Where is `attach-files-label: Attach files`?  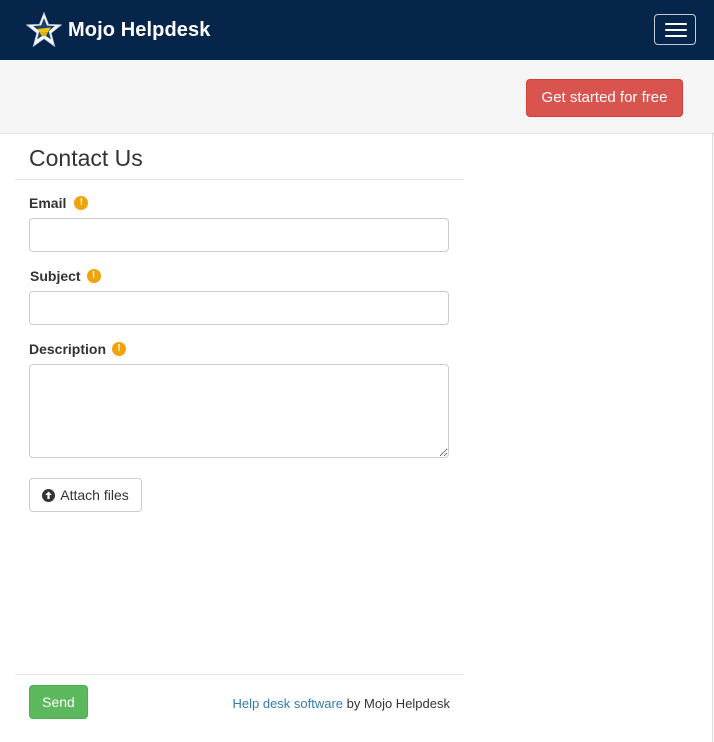 attach-files-label: Attach files is located at coordinates (94, 495).